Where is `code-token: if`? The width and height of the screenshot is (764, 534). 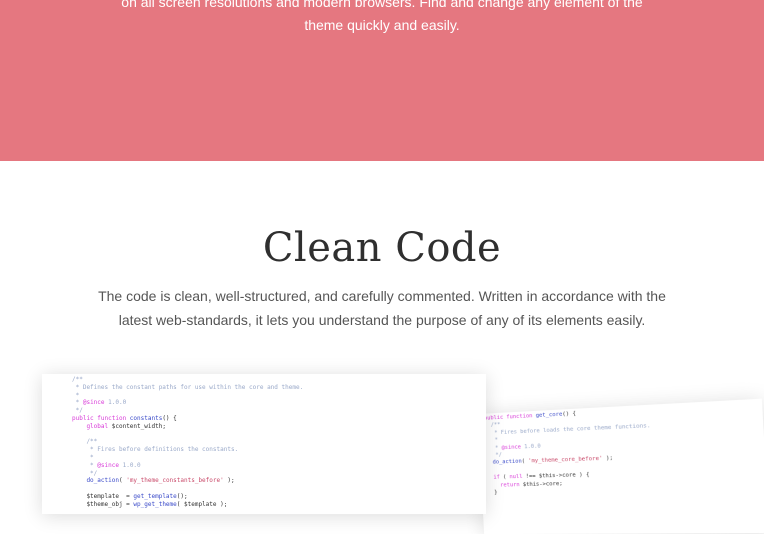 code-token: if is located at coordinates (495, 477).